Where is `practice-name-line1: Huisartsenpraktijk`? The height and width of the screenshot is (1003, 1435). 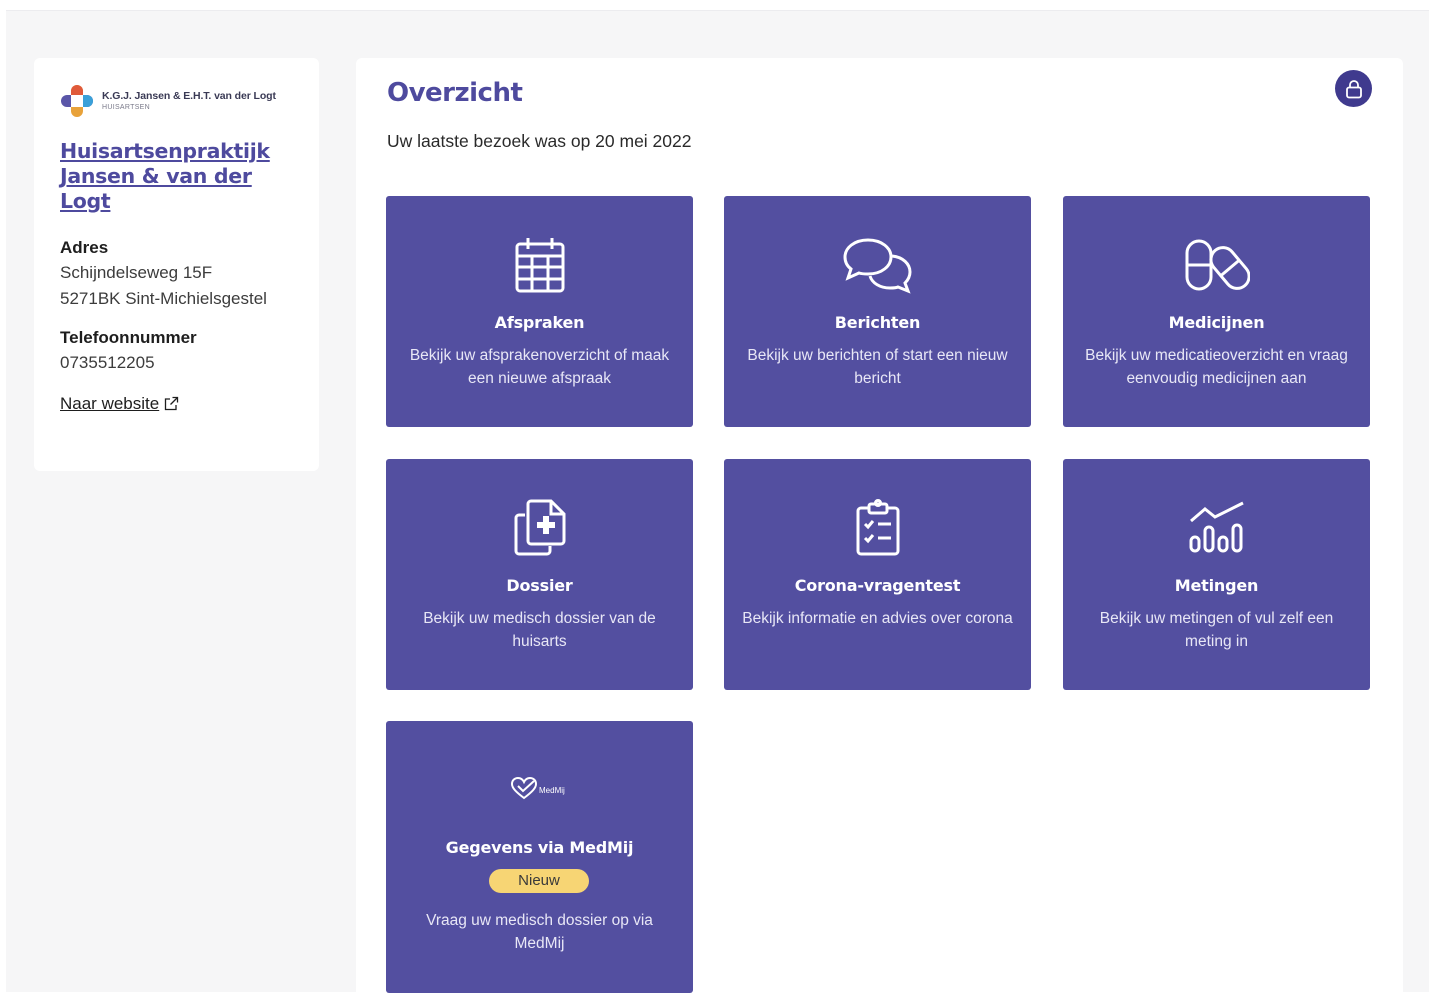 practice-name-line1: Huisartsenpraktijk is located at coordinates (165, 151).